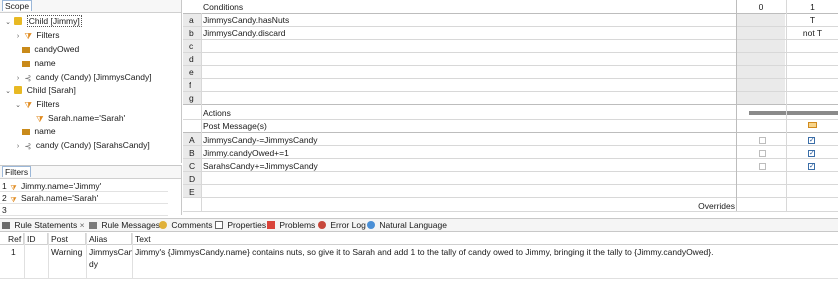  I want to click on rule-alias: JimmysCan, so click(111, 252).